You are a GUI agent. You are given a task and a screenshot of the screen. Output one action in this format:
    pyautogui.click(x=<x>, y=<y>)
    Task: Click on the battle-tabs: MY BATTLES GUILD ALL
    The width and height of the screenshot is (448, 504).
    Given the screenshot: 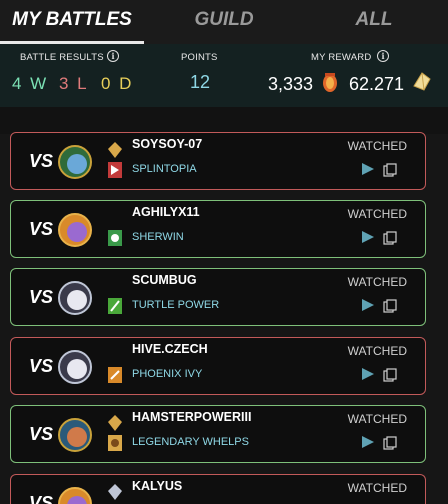 What is the action you would take?
    pyautogui.click(x=224, y=22)
    